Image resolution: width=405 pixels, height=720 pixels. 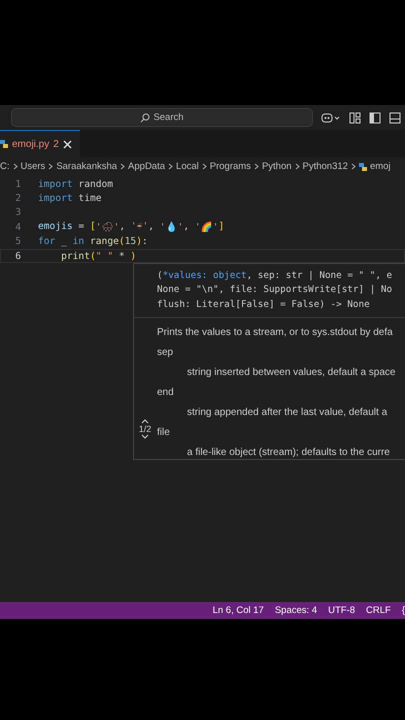 What do you see at coordinates (5, 166) in the screenshot?
I see `breadcrumb-item: C:` at bounding box center [5, 166].